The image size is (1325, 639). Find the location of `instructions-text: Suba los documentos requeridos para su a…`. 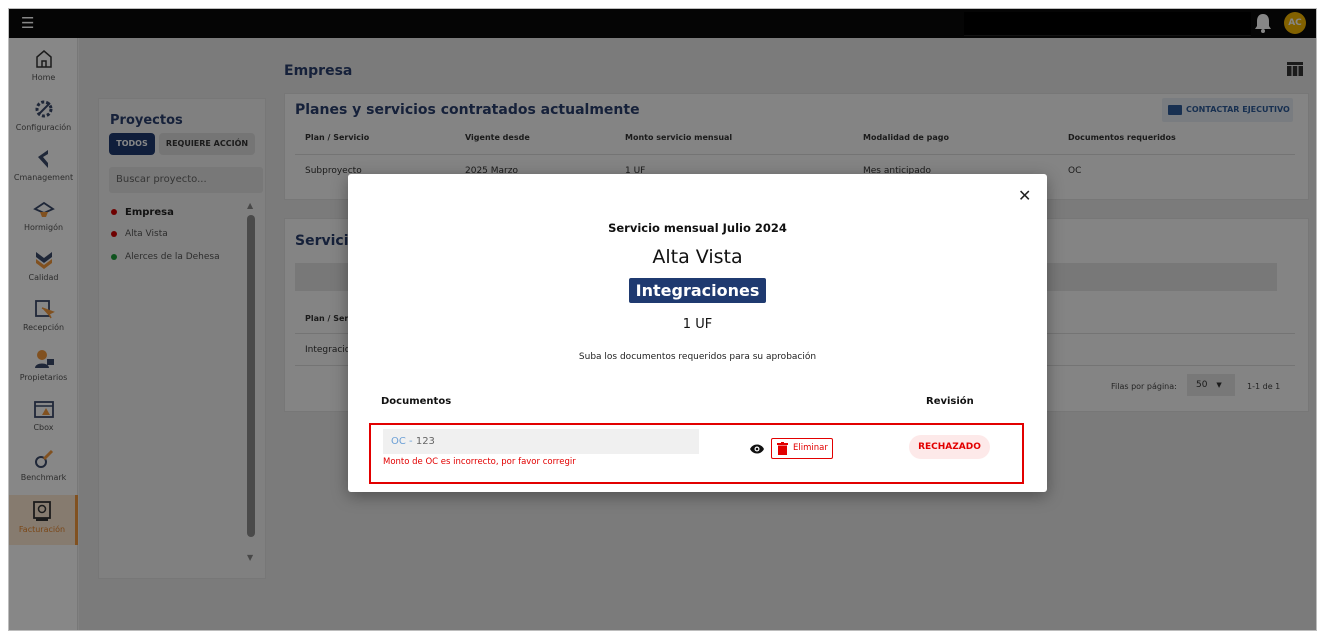

instructions-text: Suba los documentos requeridos para su a… is located at coordinates (697, 357).